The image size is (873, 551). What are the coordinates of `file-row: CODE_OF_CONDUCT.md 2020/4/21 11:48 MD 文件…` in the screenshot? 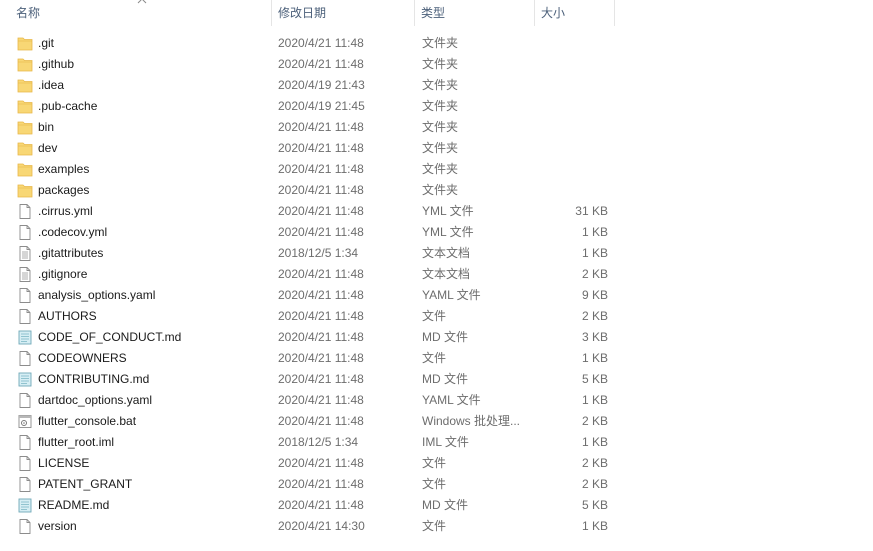 It's located at (436, 337).